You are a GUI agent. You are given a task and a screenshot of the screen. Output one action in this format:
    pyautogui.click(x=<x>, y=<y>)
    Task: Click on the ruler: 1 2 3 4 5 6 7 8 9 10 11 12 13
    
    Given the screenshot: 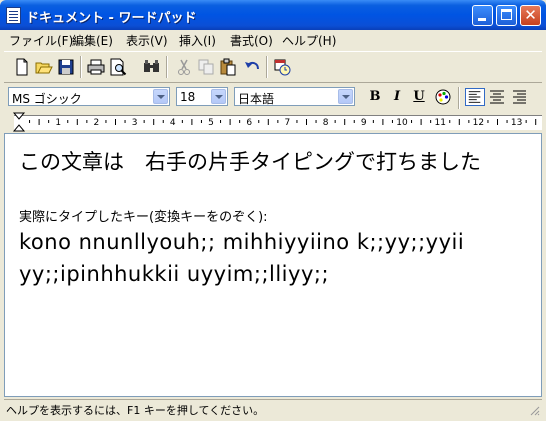 What is the action you would take?
    pyautogui.click(x=273, y=122)
    